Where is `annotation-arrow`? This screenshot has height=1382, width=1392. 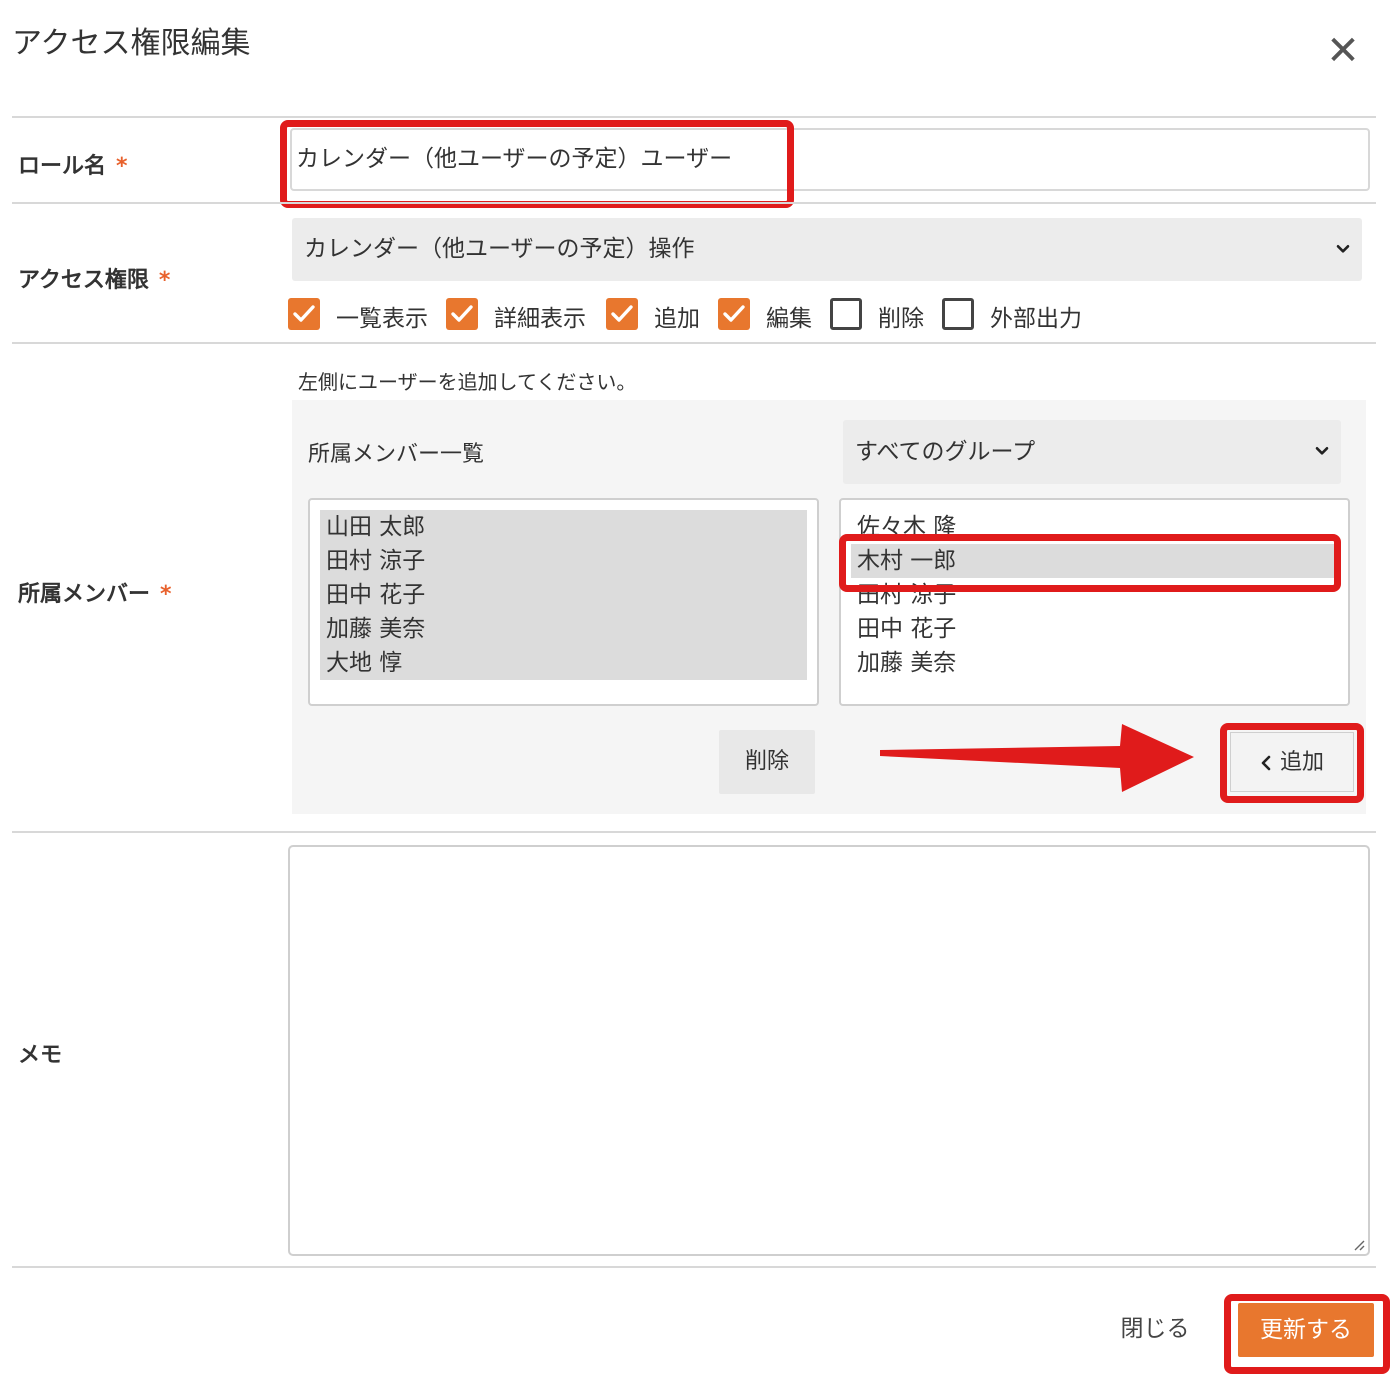
annotation-arrow is located at coordinates (1037, 758).